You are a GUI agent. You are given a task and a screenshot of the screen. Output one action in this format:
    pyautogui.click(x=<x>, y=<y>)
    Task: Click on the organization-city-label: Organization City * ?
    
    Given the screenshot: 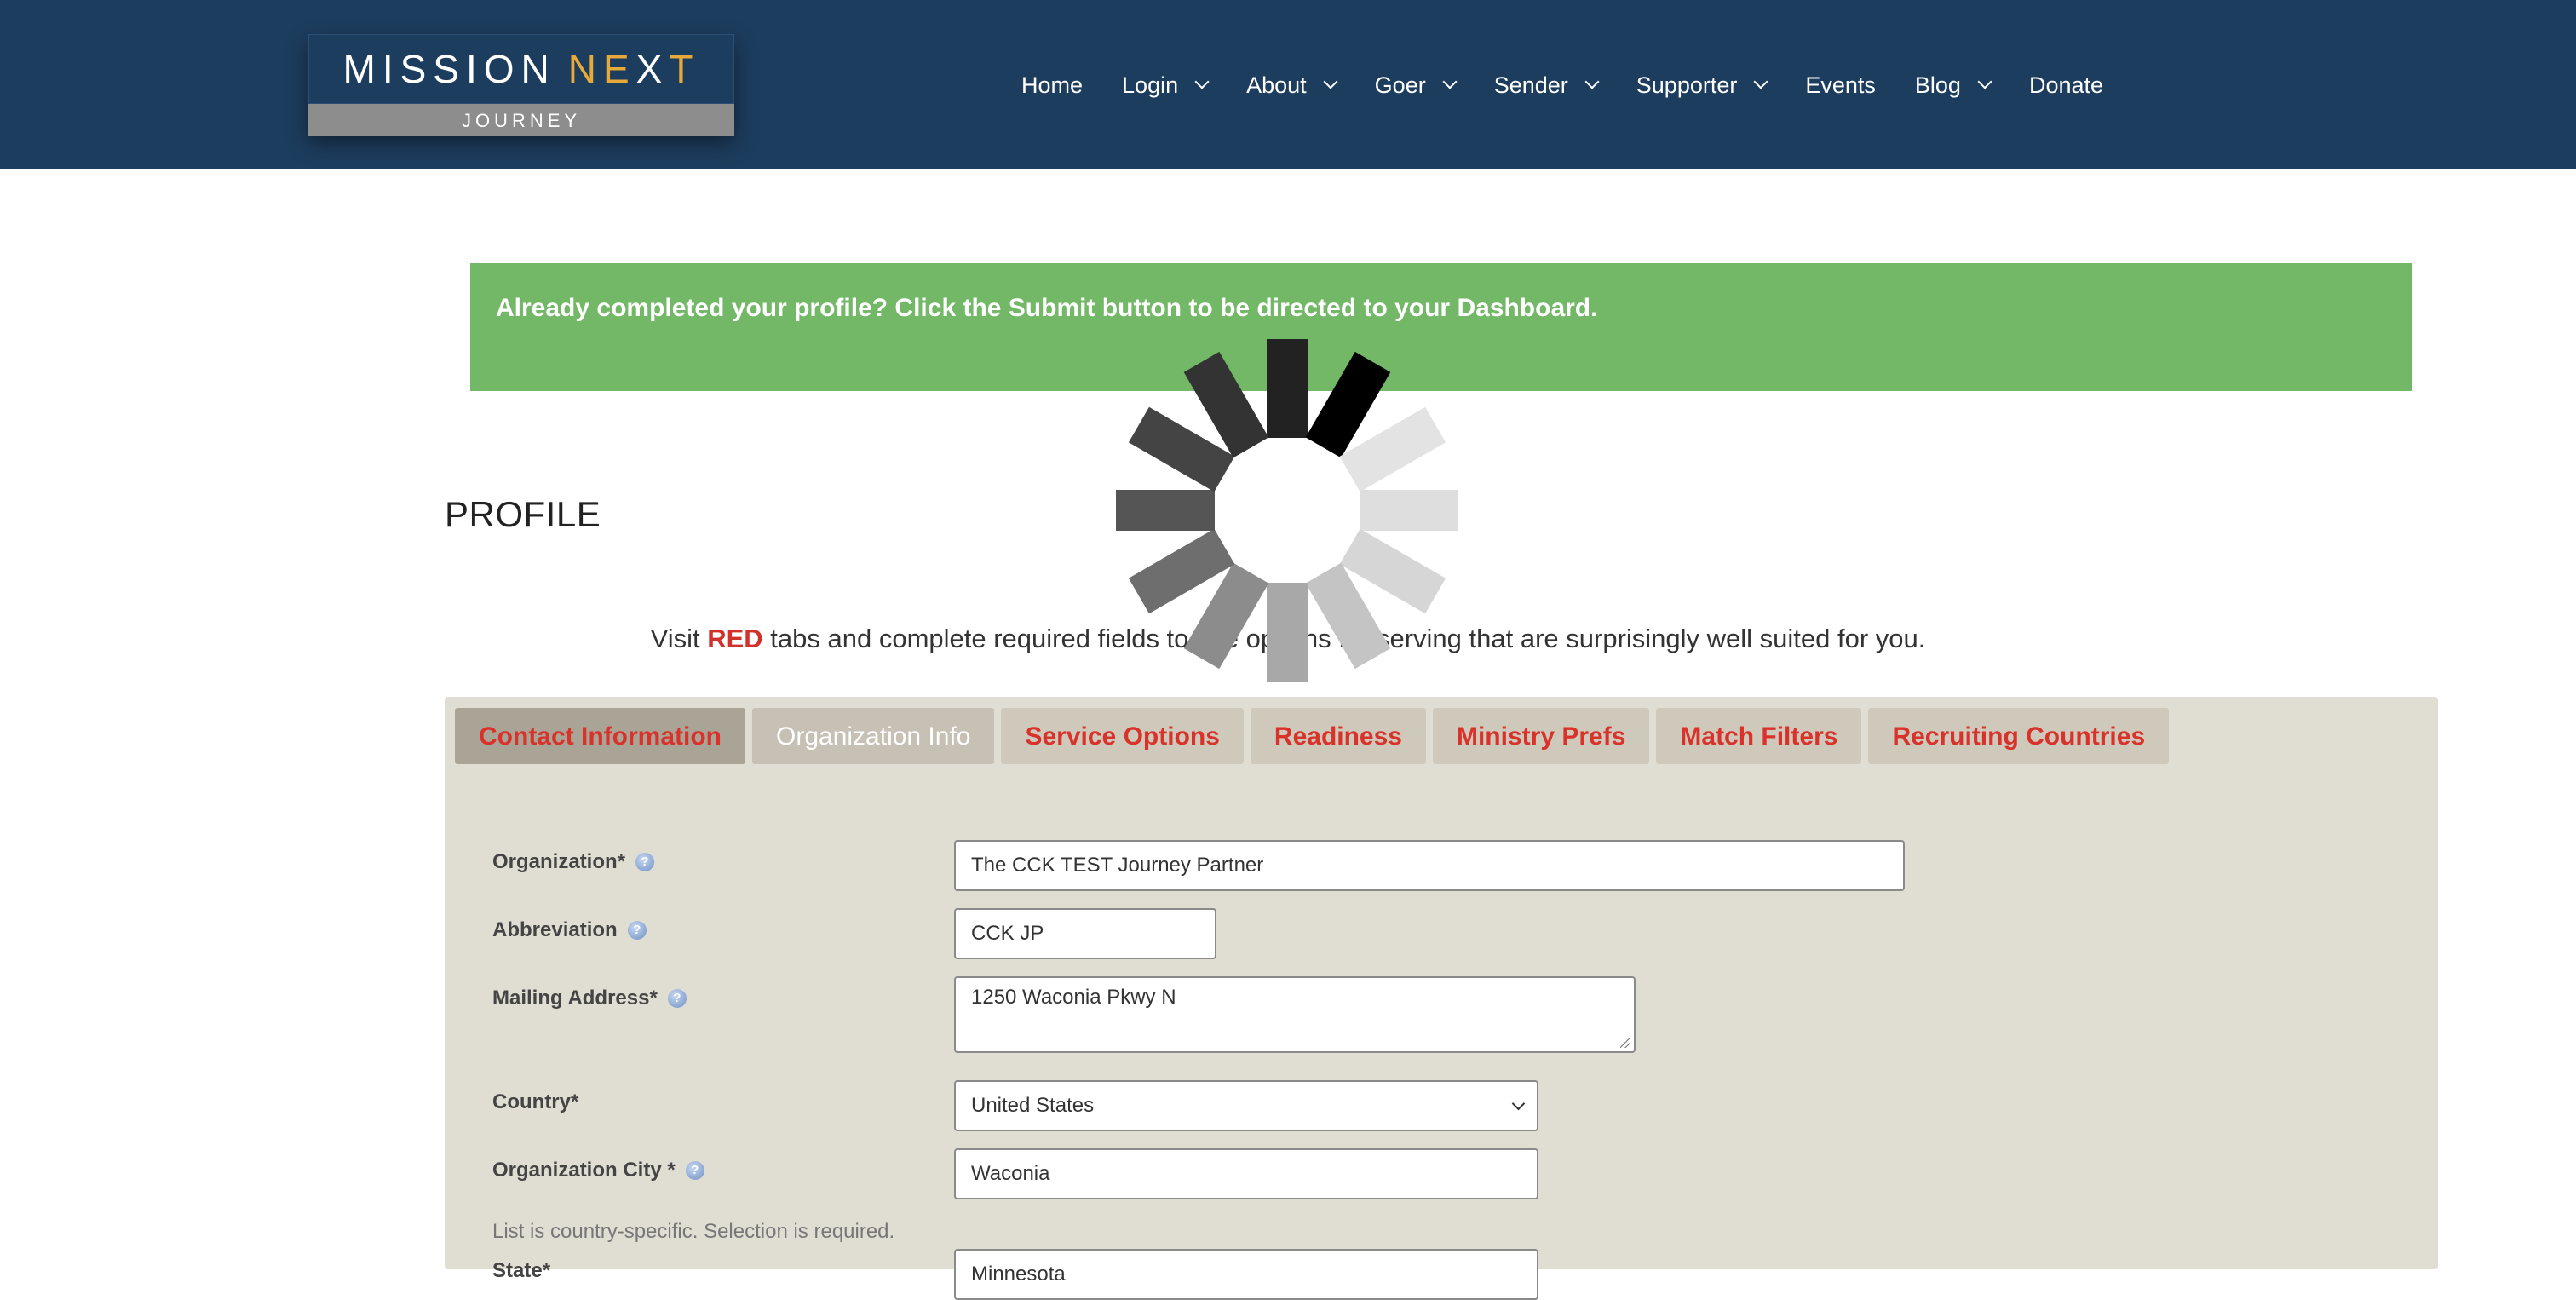 What is the action you would take?
    pyautogui.click(x=598, y=1170)
    